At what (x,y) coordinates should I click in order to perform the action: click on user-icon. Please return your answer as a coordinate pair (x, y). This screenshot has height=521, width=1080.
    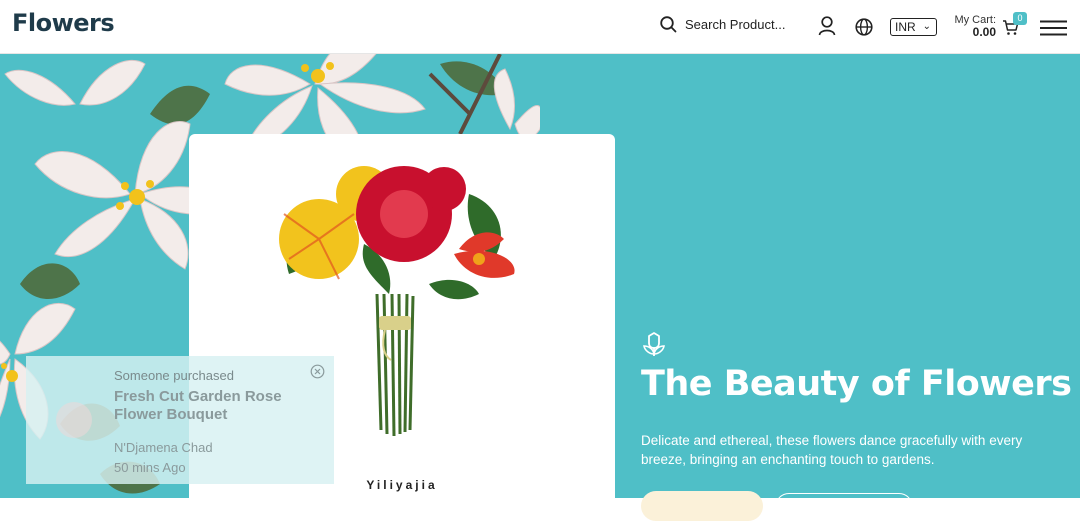
    Looking at the image, I should click on (827, 26).